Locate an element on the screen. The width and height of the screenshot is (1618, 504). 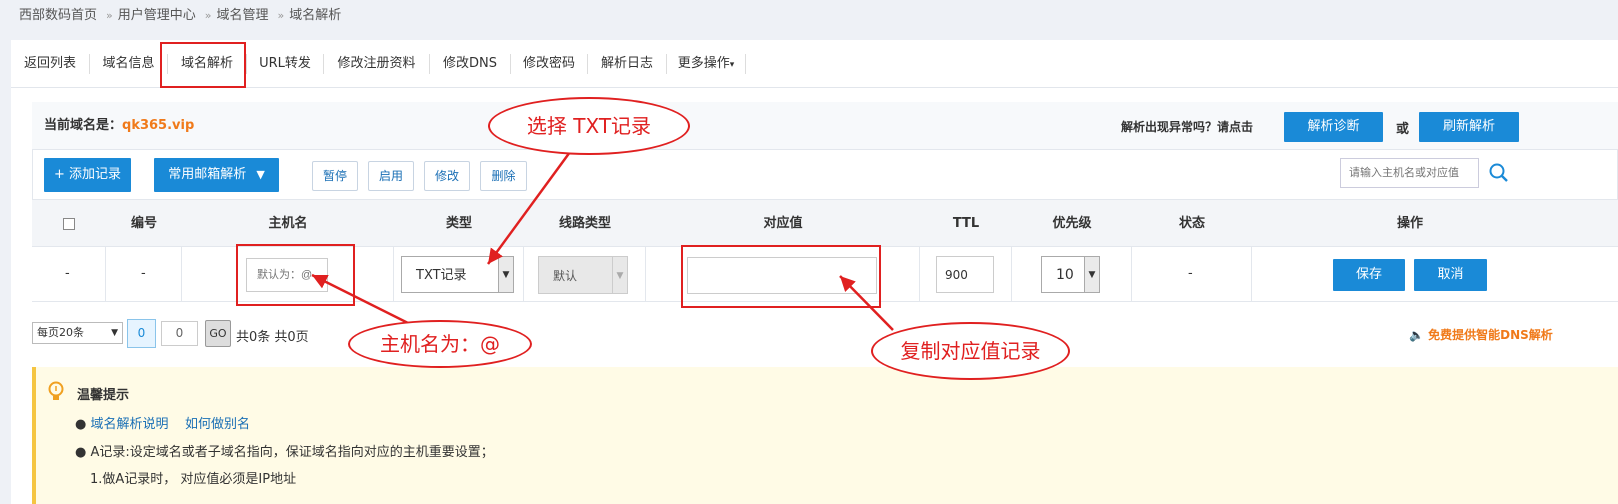
arrow-to-type is located at coordinates (529, 208).